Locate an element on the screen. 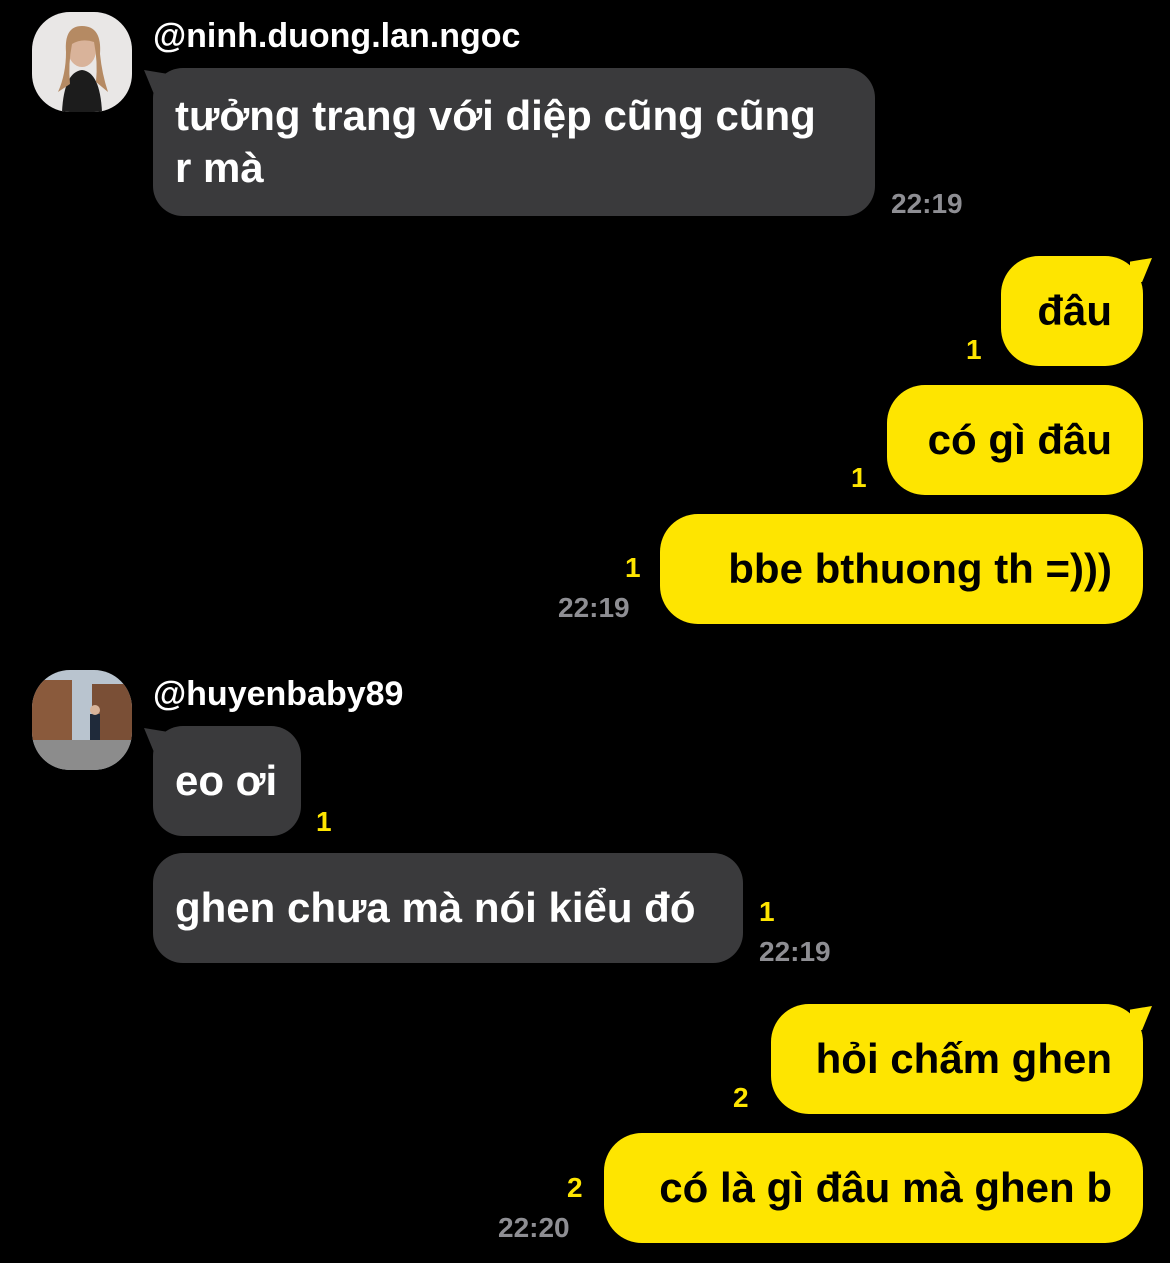  message-text-line: tưởng trang với diệp cũng cũng is located at coordinates (495, 115).